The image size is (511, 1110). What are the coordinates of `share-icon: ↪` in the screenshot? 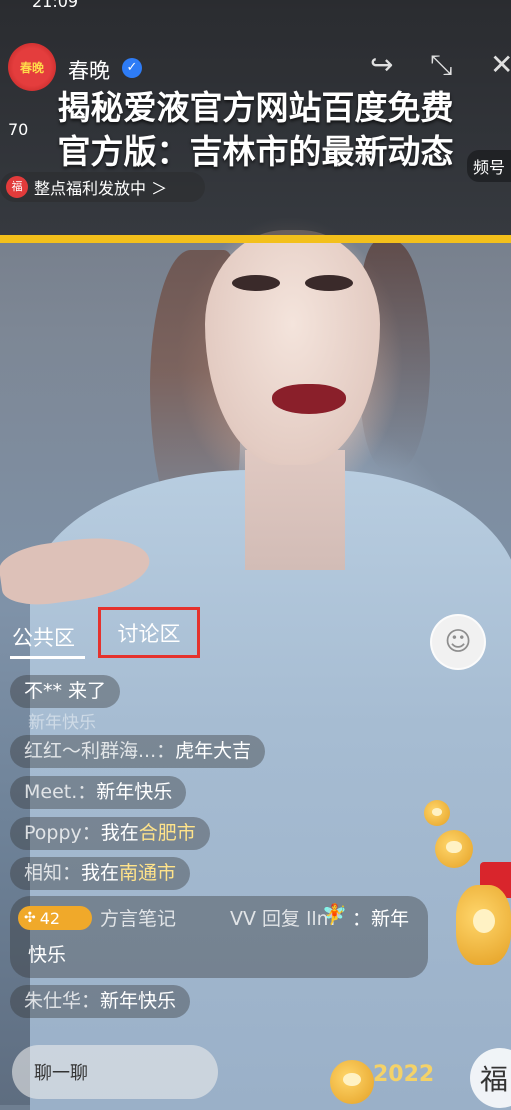 It's located at (381, 64).